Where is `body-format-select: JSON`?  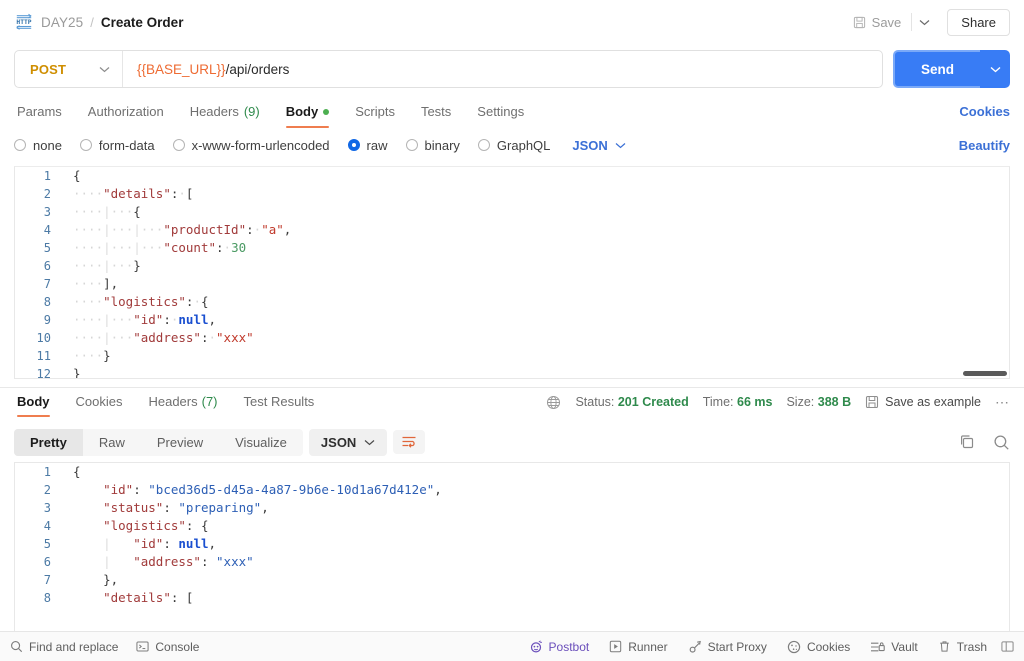
body-format-select: JSON is located at coordinates (599, 145).